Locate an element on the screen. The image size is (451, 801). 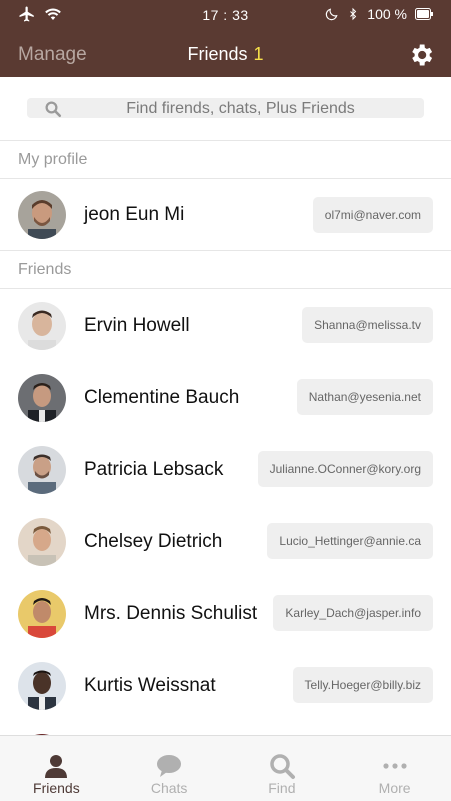
bluetooth-icon is located at coordinates (353, 14).